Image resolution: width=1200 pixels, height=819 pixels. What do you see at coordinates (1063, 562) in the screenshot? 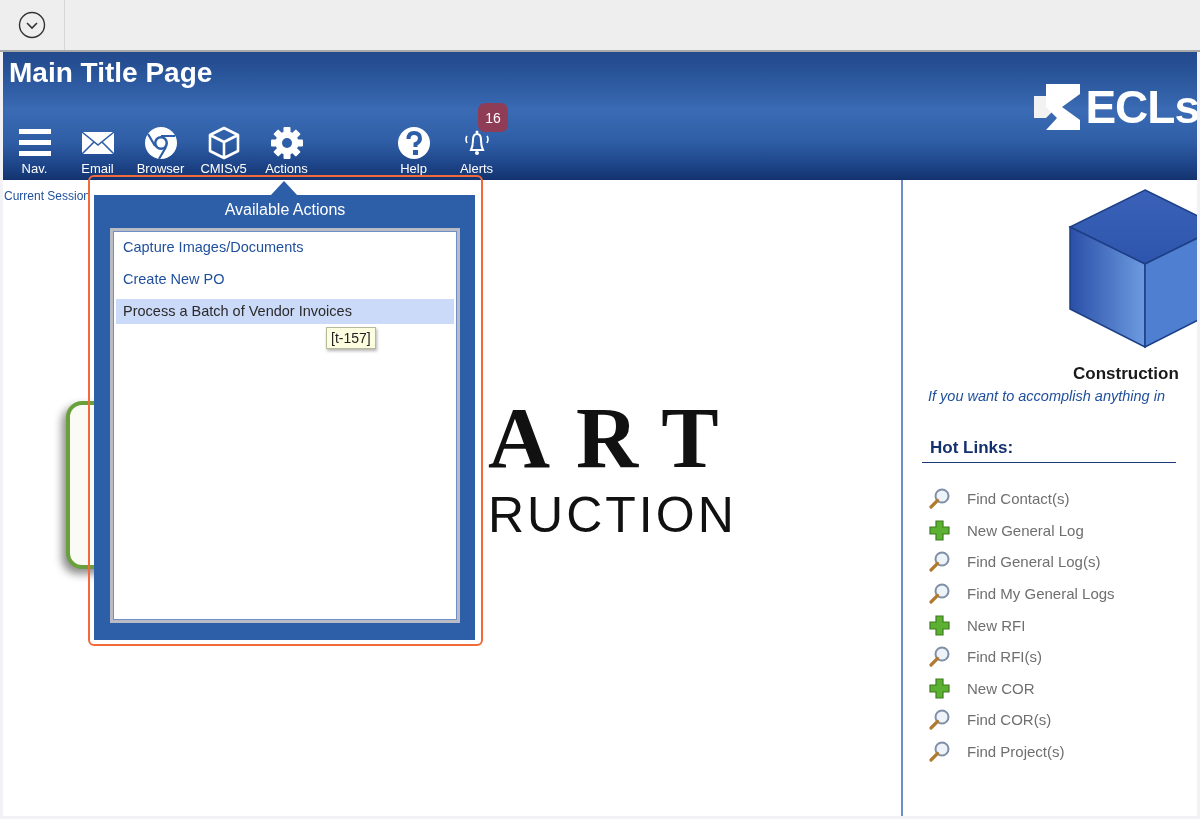
I see `hot-link: Find General Log(s)` at bounding box center [1063, 562].